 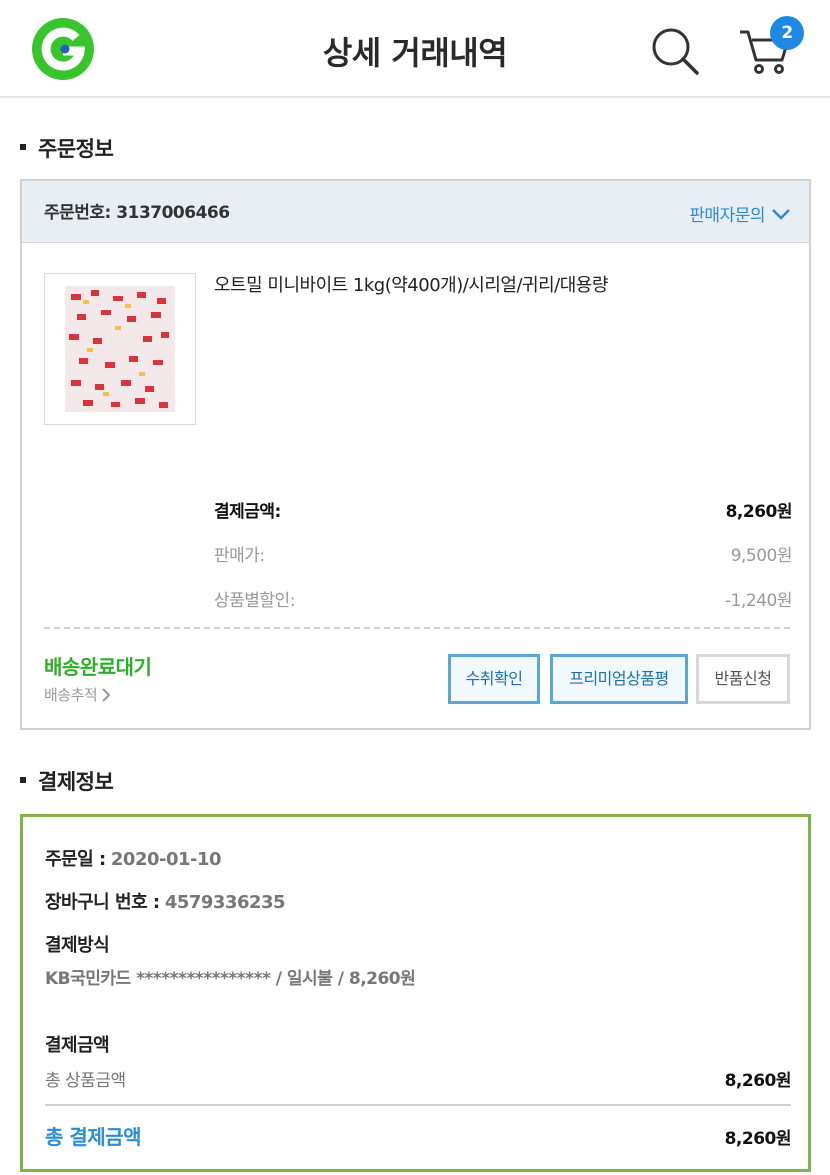 What do you see at coordinates (71, 695) in the screenshot?
I see `tracking-label: 배송추적` at bounding box center [71, 695].